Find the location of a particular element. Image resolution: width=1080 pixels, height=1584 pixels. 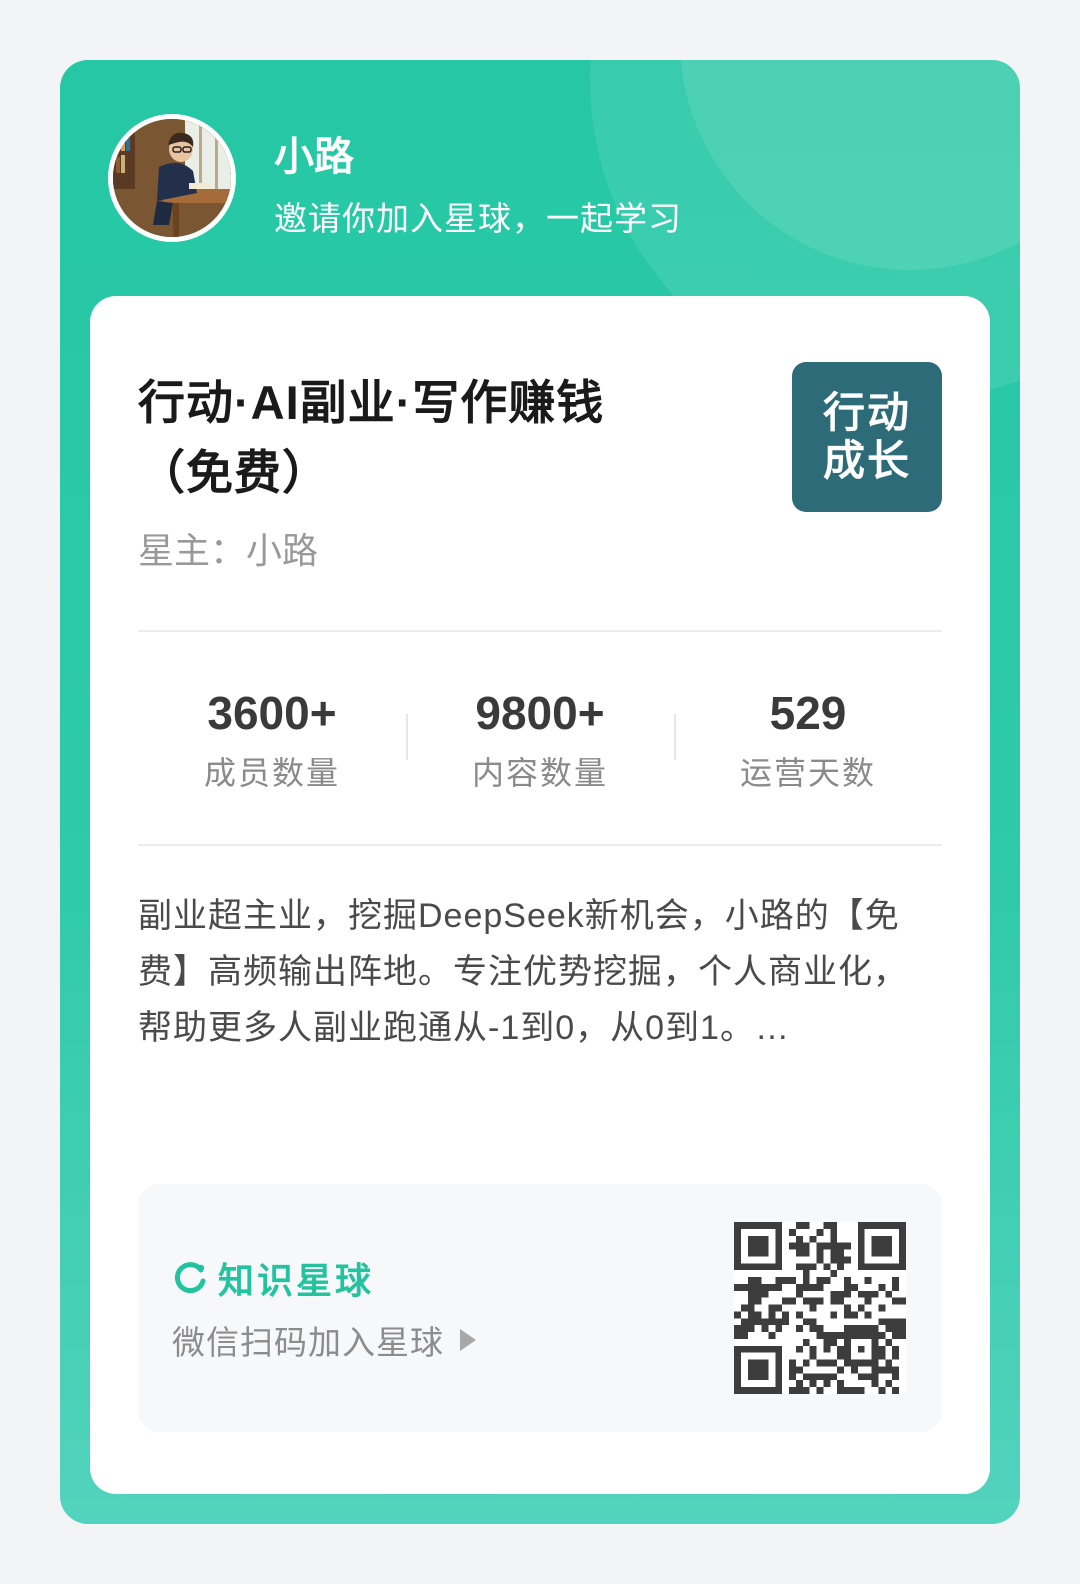

scan-hint: 微信扫码加入星球 is located at coordinates (324, 1340).